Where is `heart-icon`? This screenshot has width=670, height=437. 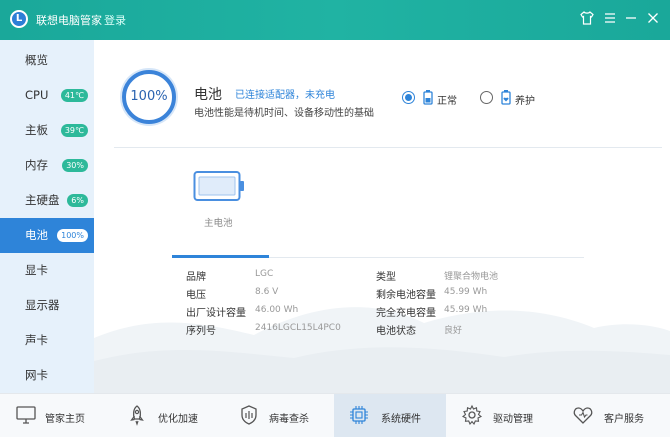 heart-icon is located at coordinates (583, 415).